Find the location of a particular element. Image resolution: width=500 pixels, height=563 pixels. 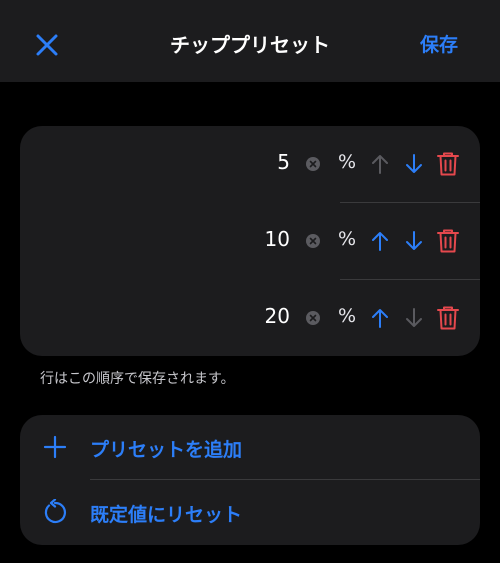

reset-icon is located at coordinates (55, 511).